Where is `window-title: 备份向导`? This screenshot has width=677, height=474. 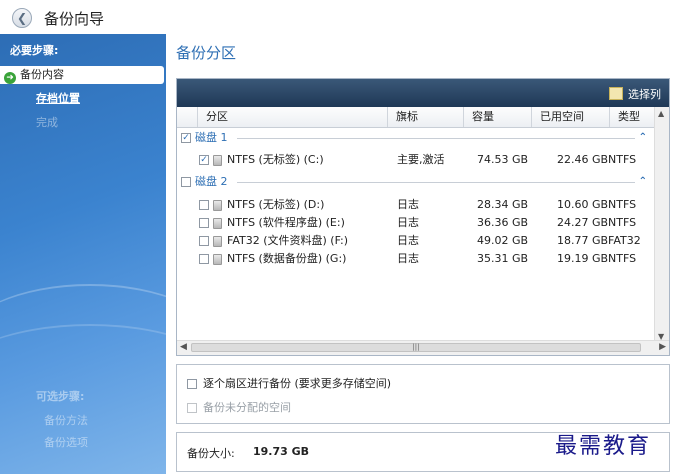
window-title: 备份向导 is located at coordinates (74, 19).